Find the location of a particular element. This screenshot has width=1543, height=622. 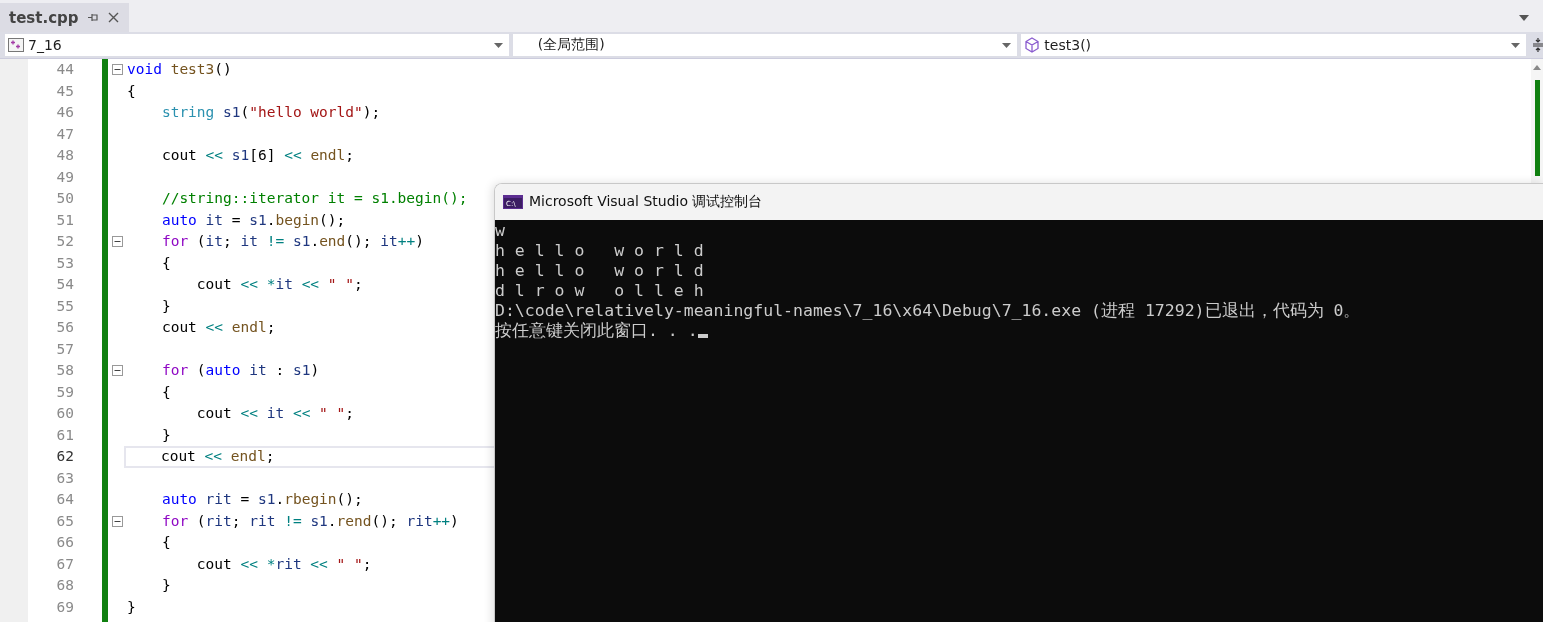

code-line: auto it = s1.begin(); is located at coordinates (253, 219).